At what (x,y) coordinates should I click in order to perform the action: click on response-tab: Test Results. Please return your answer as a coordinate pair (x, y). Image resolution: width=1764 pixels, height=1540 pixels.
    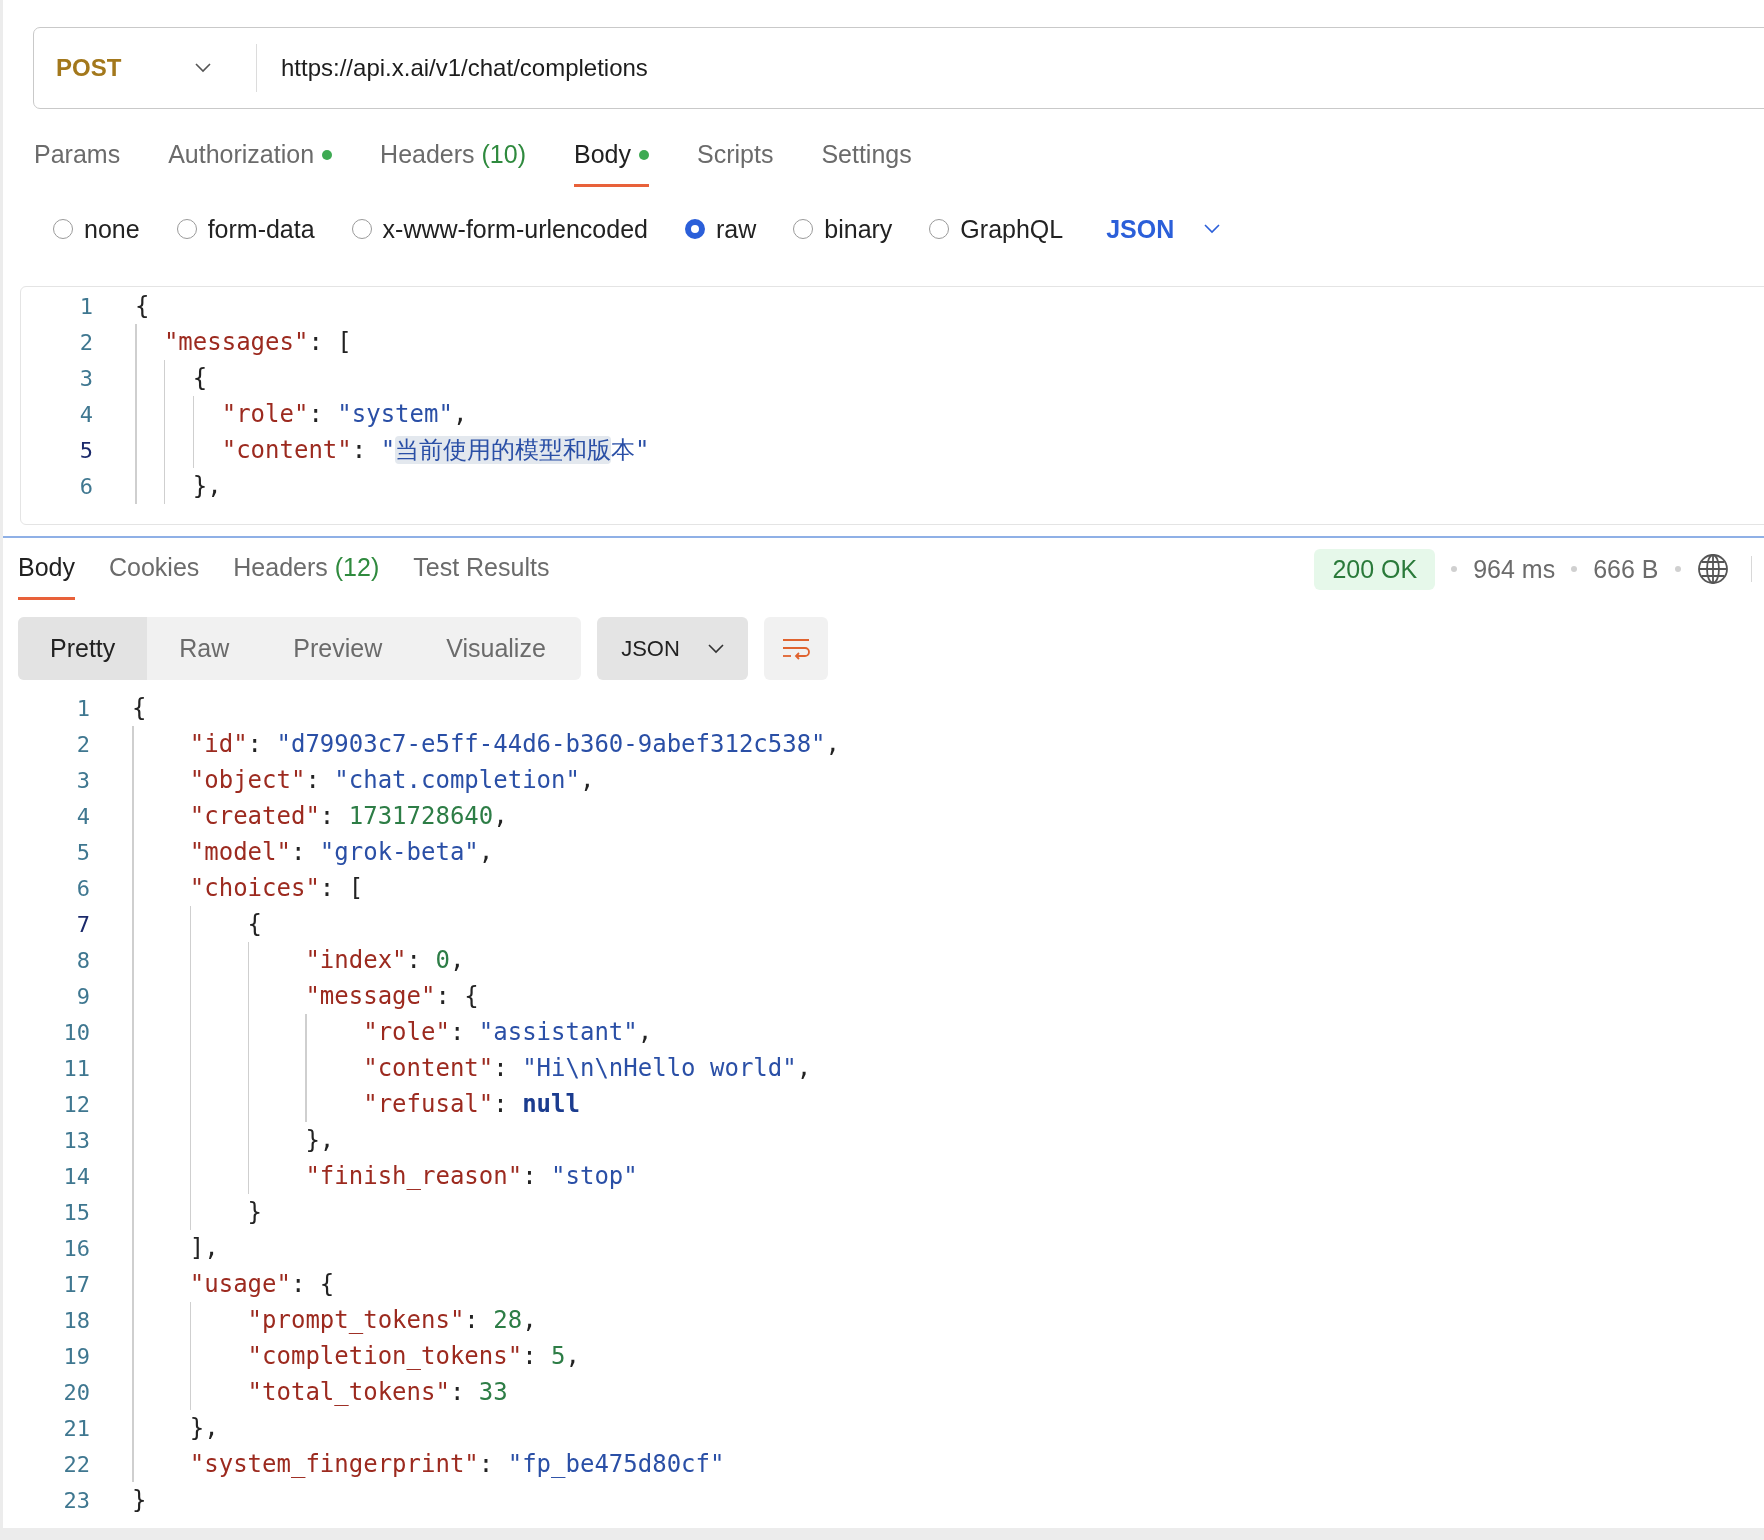
    Looking at the image, I should click on (481, 569).